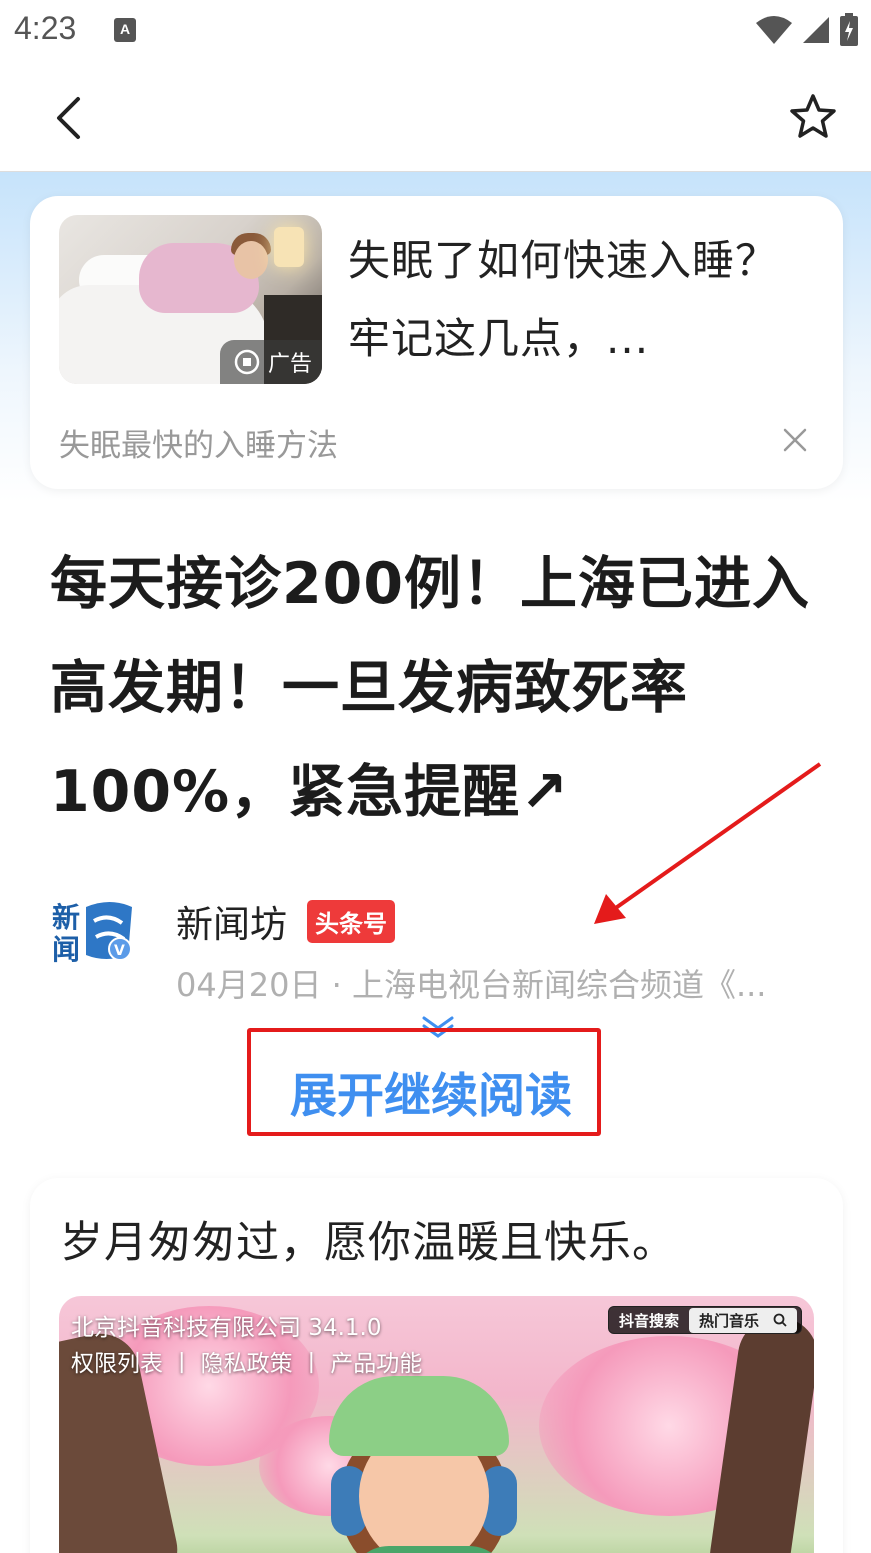 The image size is (871, 1553). I want to click on search-icon, so click(780, 1320).